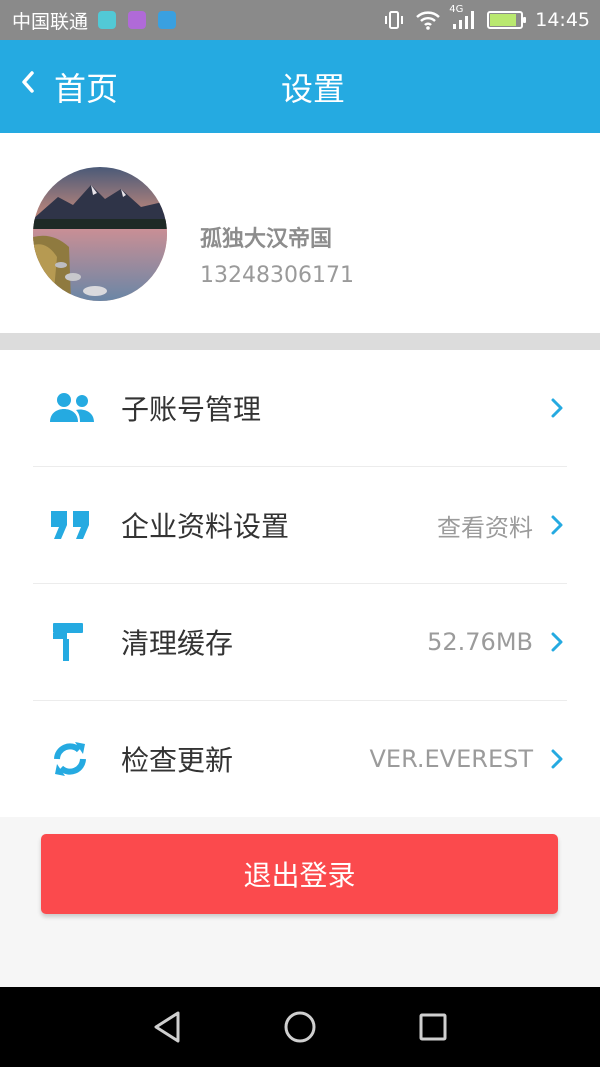 The image size is (600, 1067). Describe the element at coordinates (428, 20) in the screenshot. I see `wifi-icon` at that location.